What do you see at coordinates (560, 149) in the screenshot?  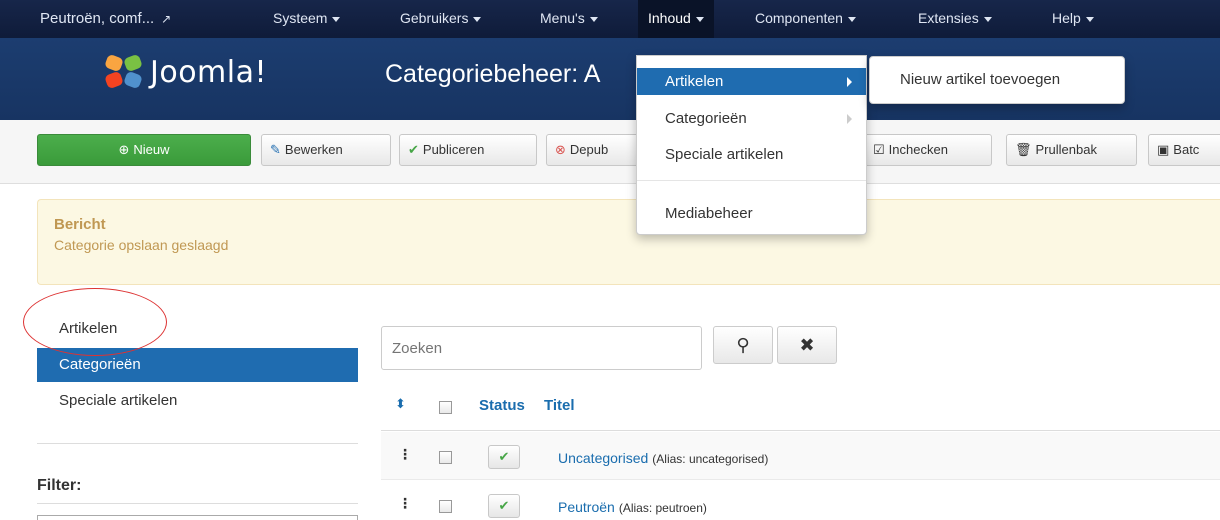 I see `cancel-circle-icon: ⊗` at bounding box center [560, 149].